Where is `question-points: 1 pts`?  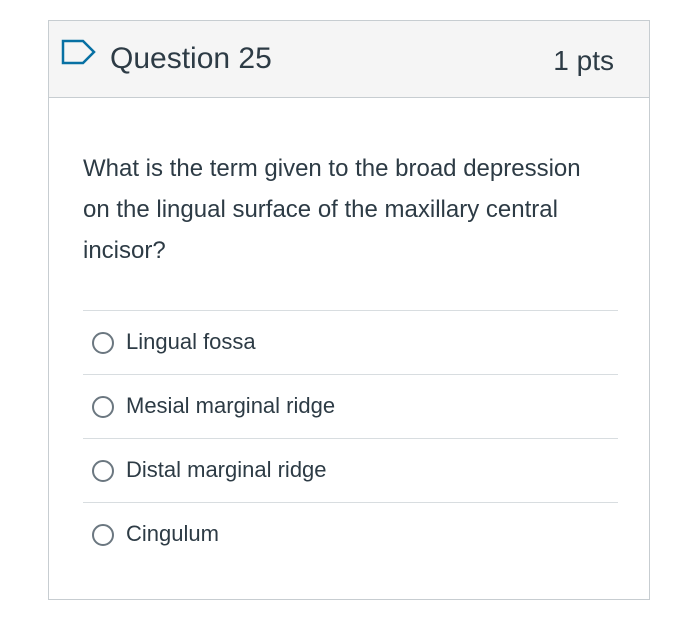 question-points: 1 pts is located at coordinates (583, 60).